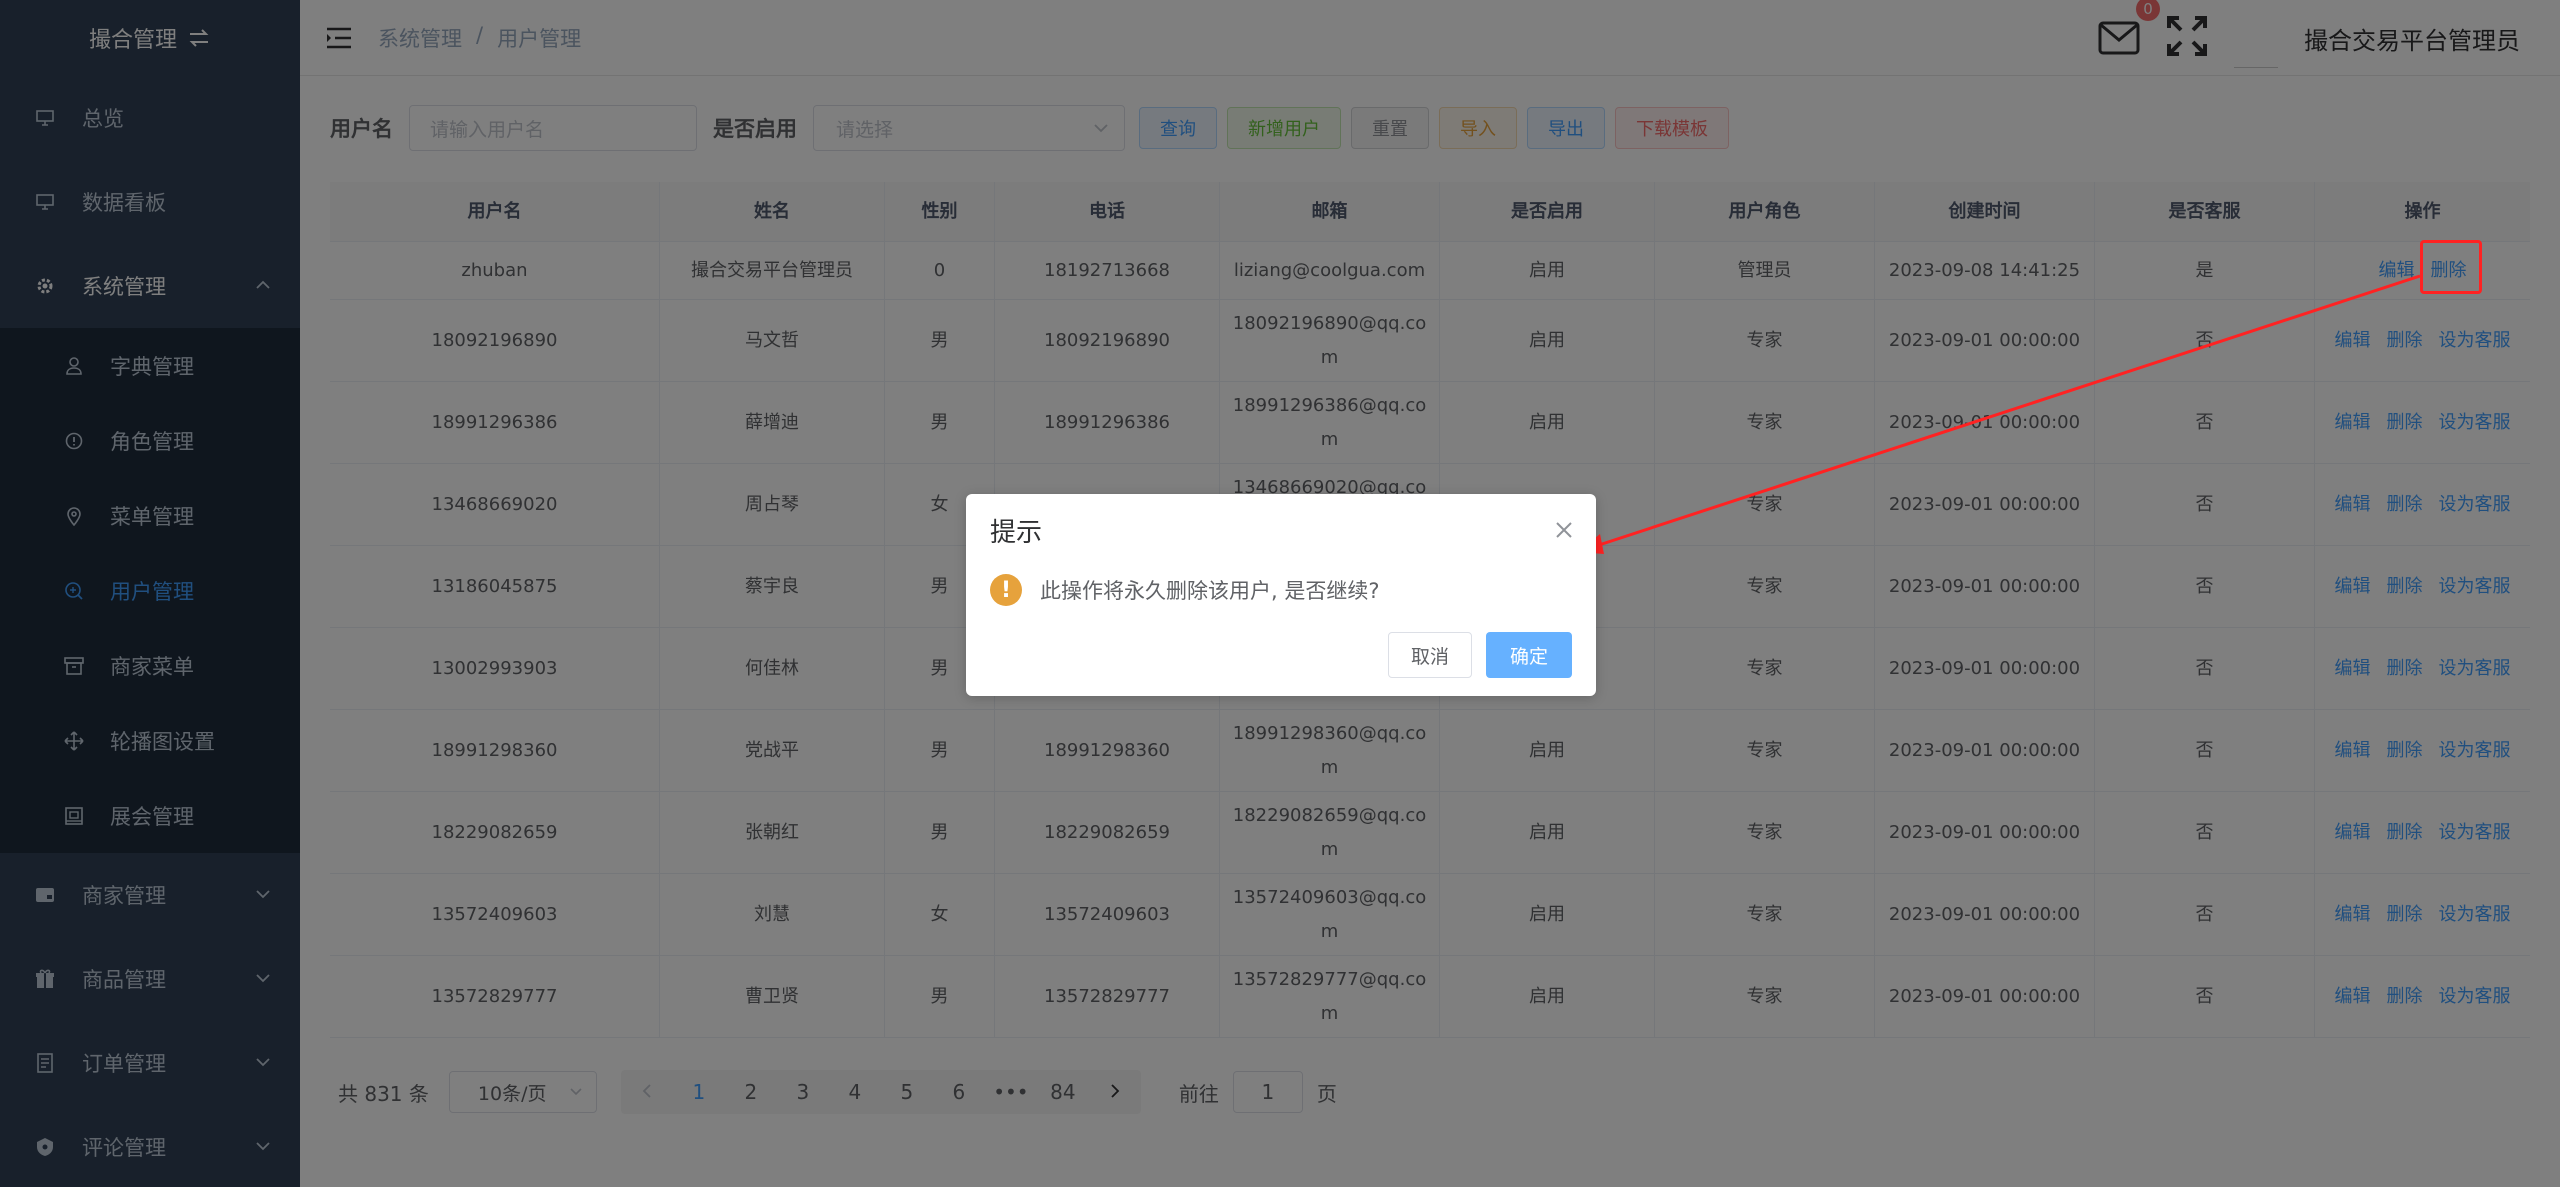  I want to click on confirm-button: 确定, so click(1528, 655).